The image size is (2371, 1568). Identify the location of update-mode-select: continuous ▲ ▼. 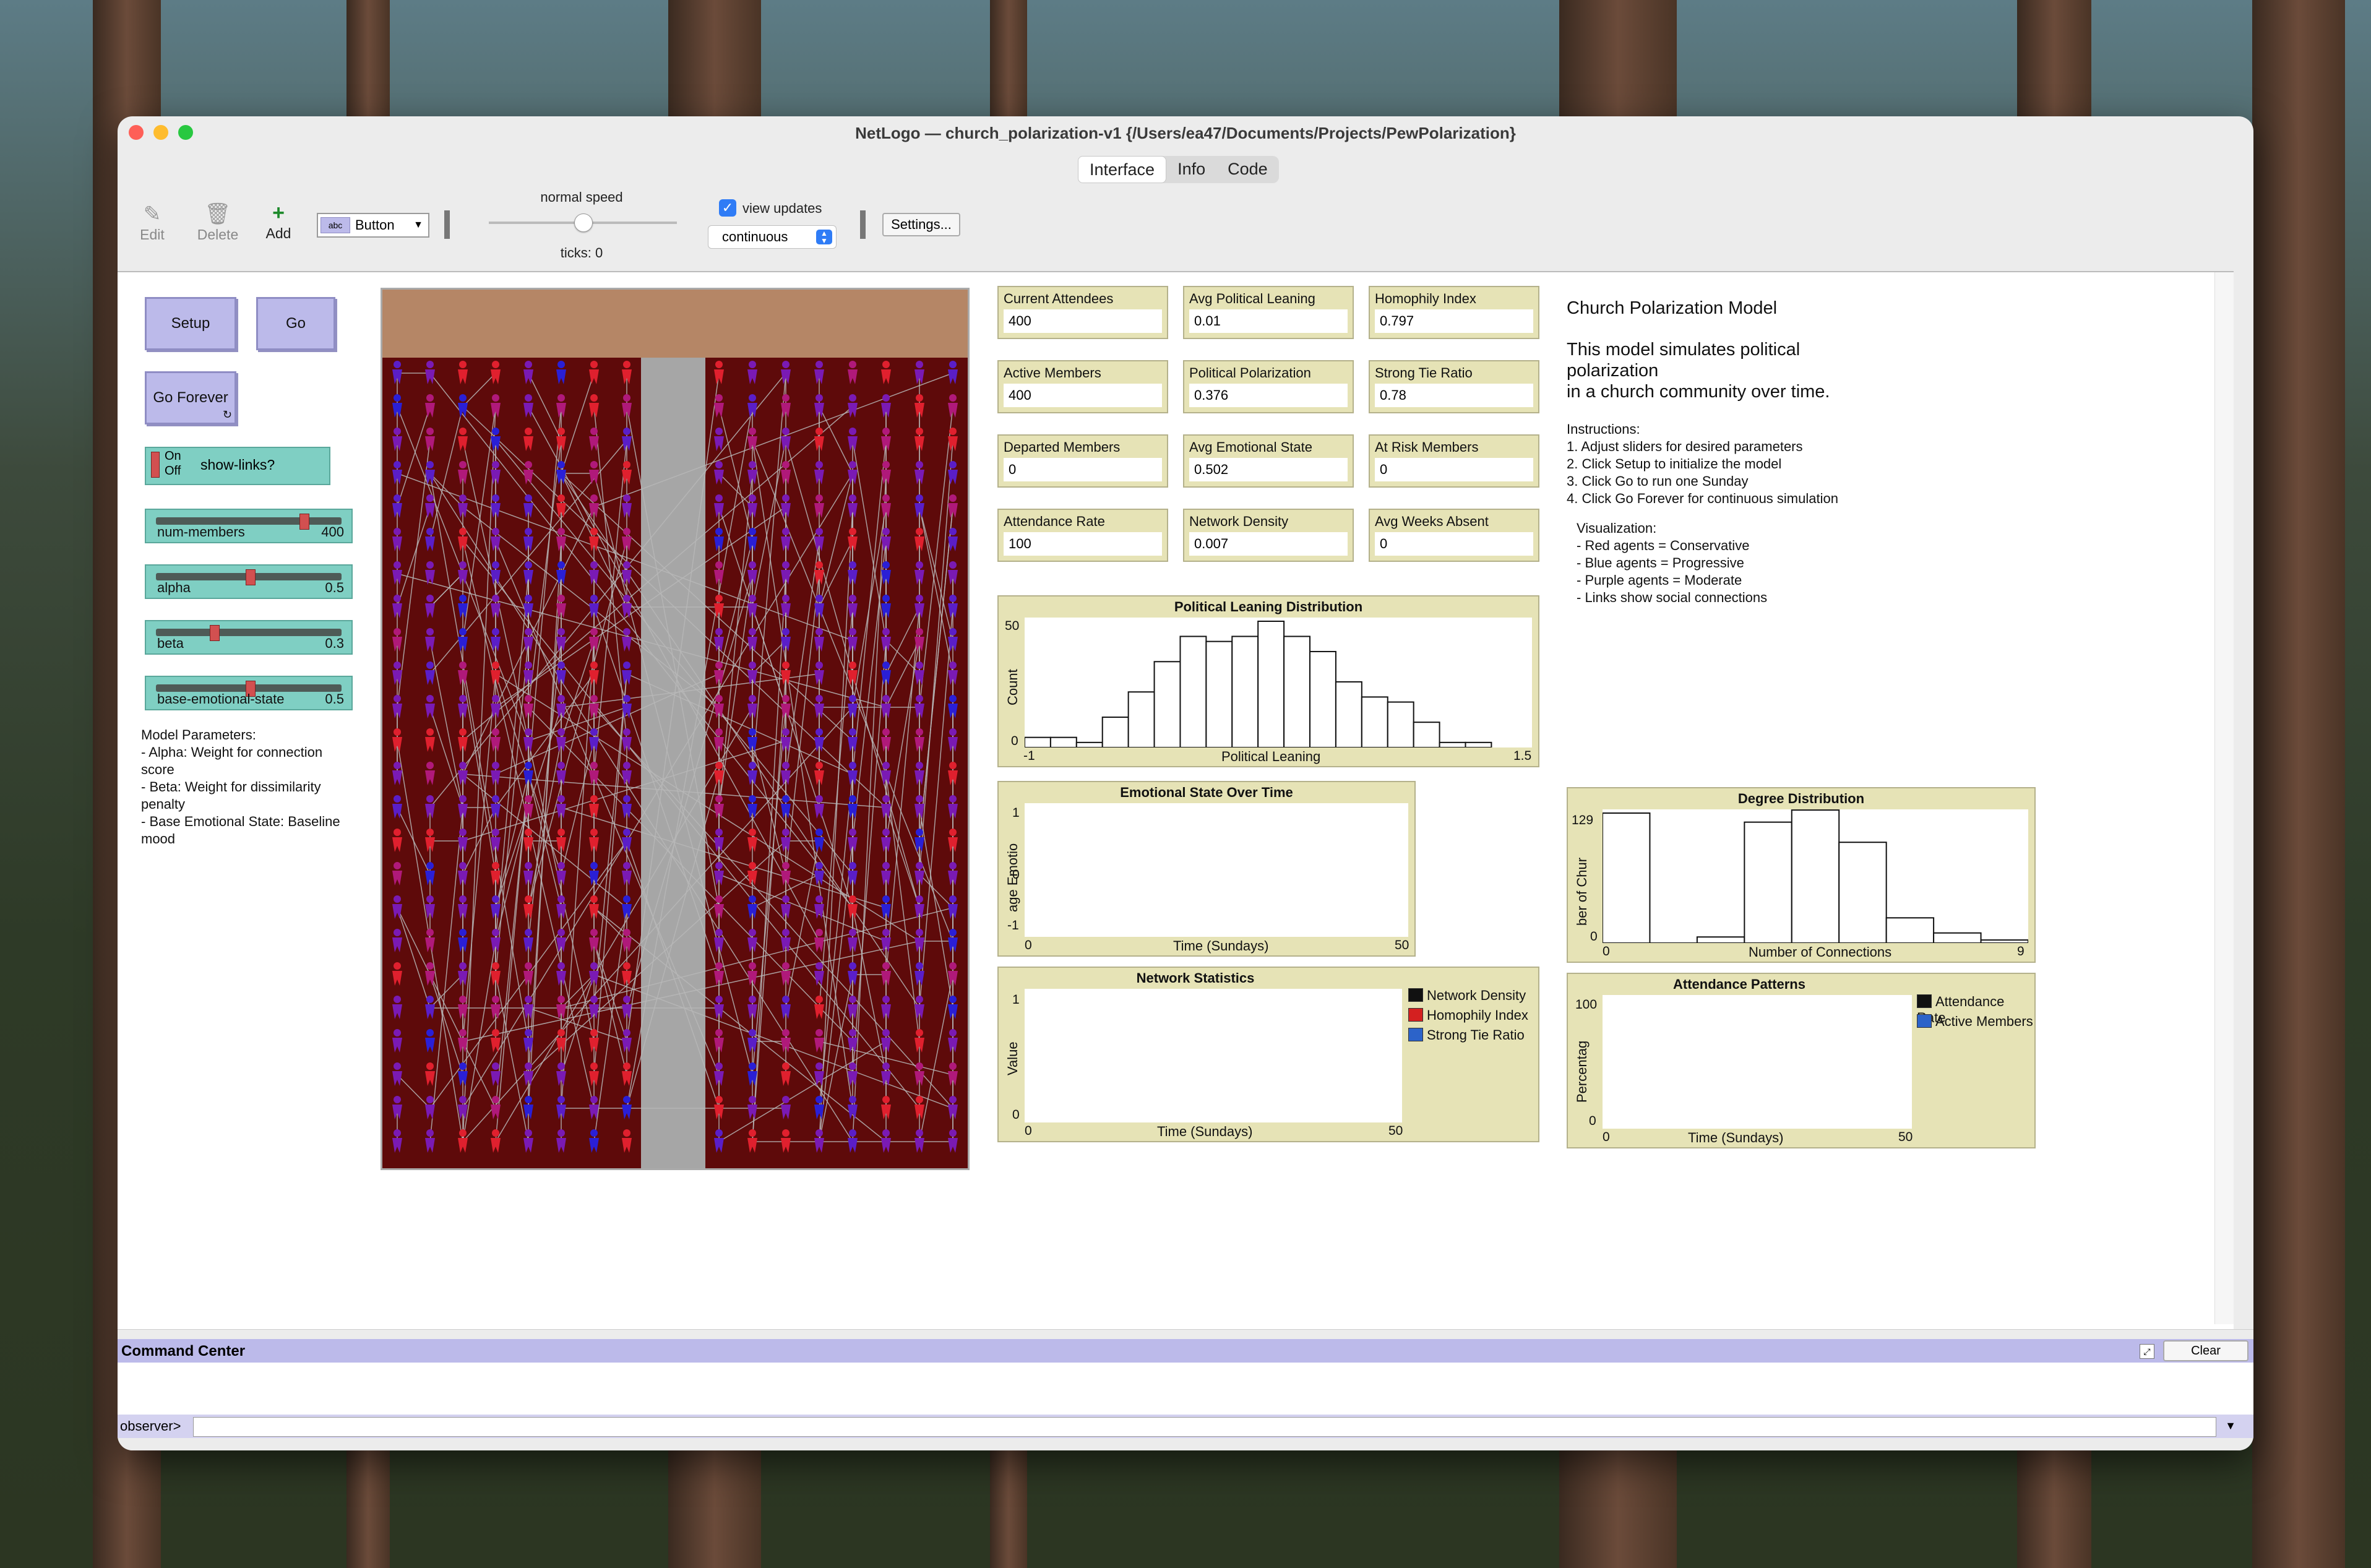
(772, 237).